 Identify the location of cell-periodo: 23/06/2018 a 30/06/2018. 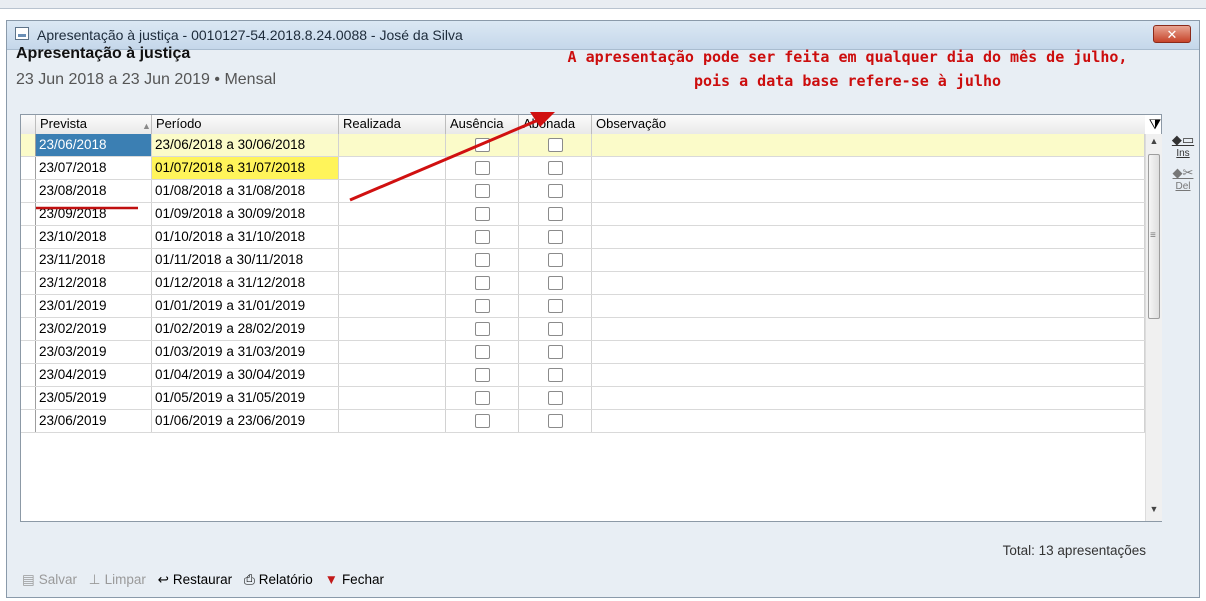
(245, 145).